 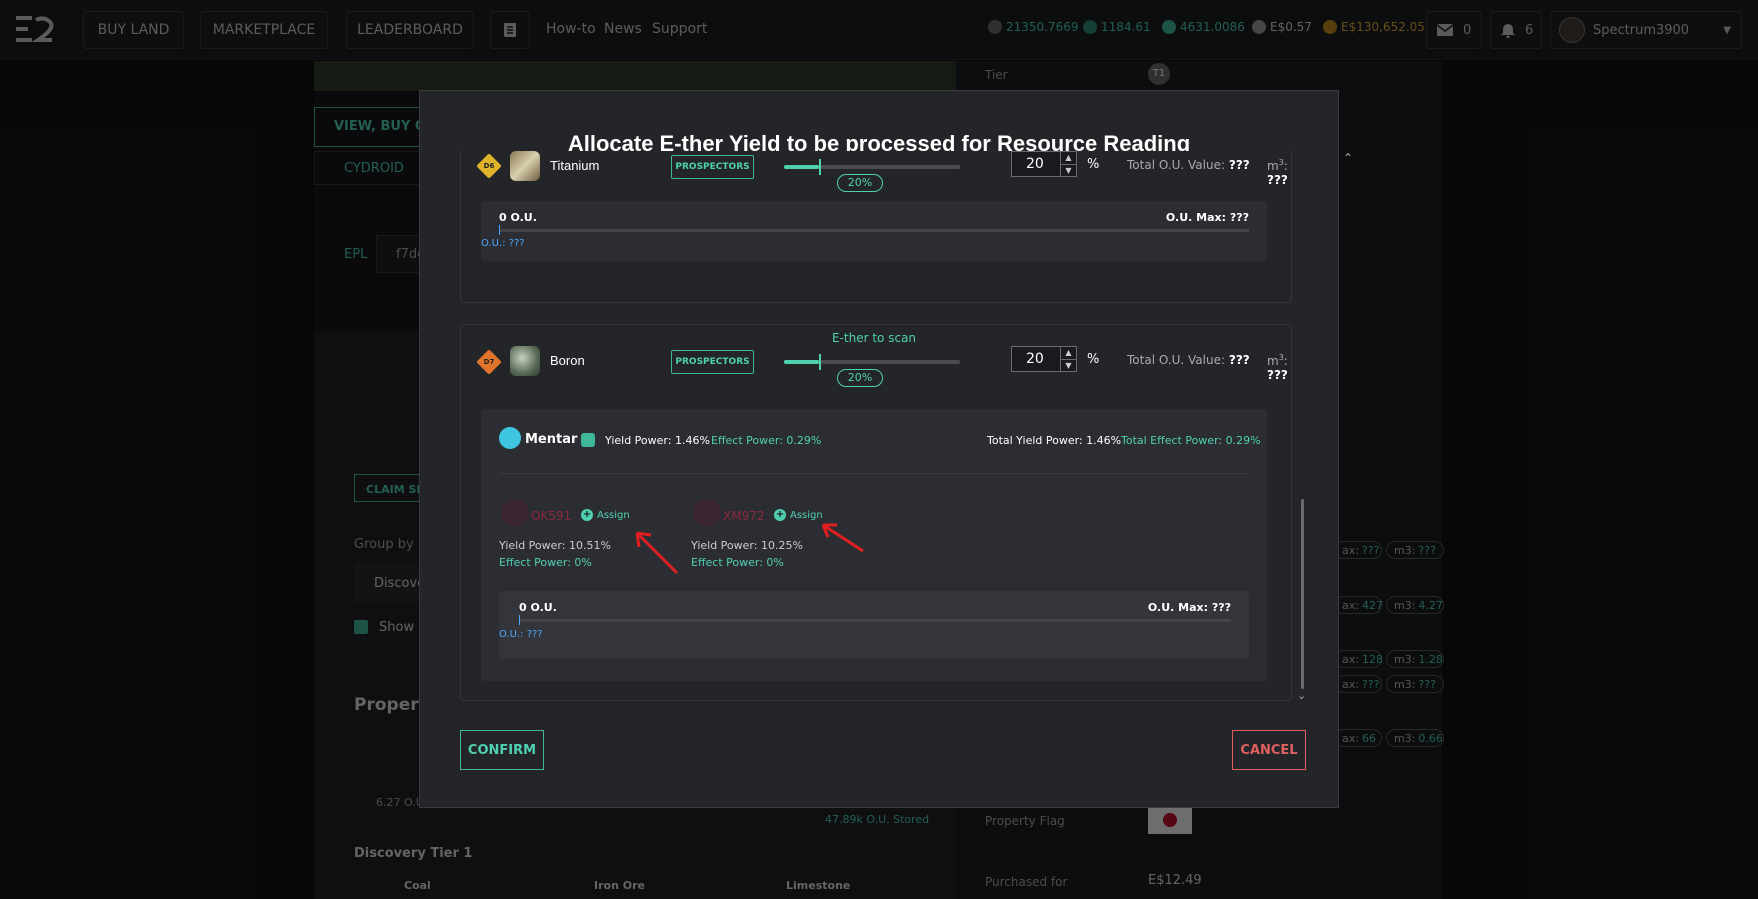 What do you see at coordinates (567, 360) in the screenshot?
I see `resource-name: Boron` at bounding box center [567, 360].